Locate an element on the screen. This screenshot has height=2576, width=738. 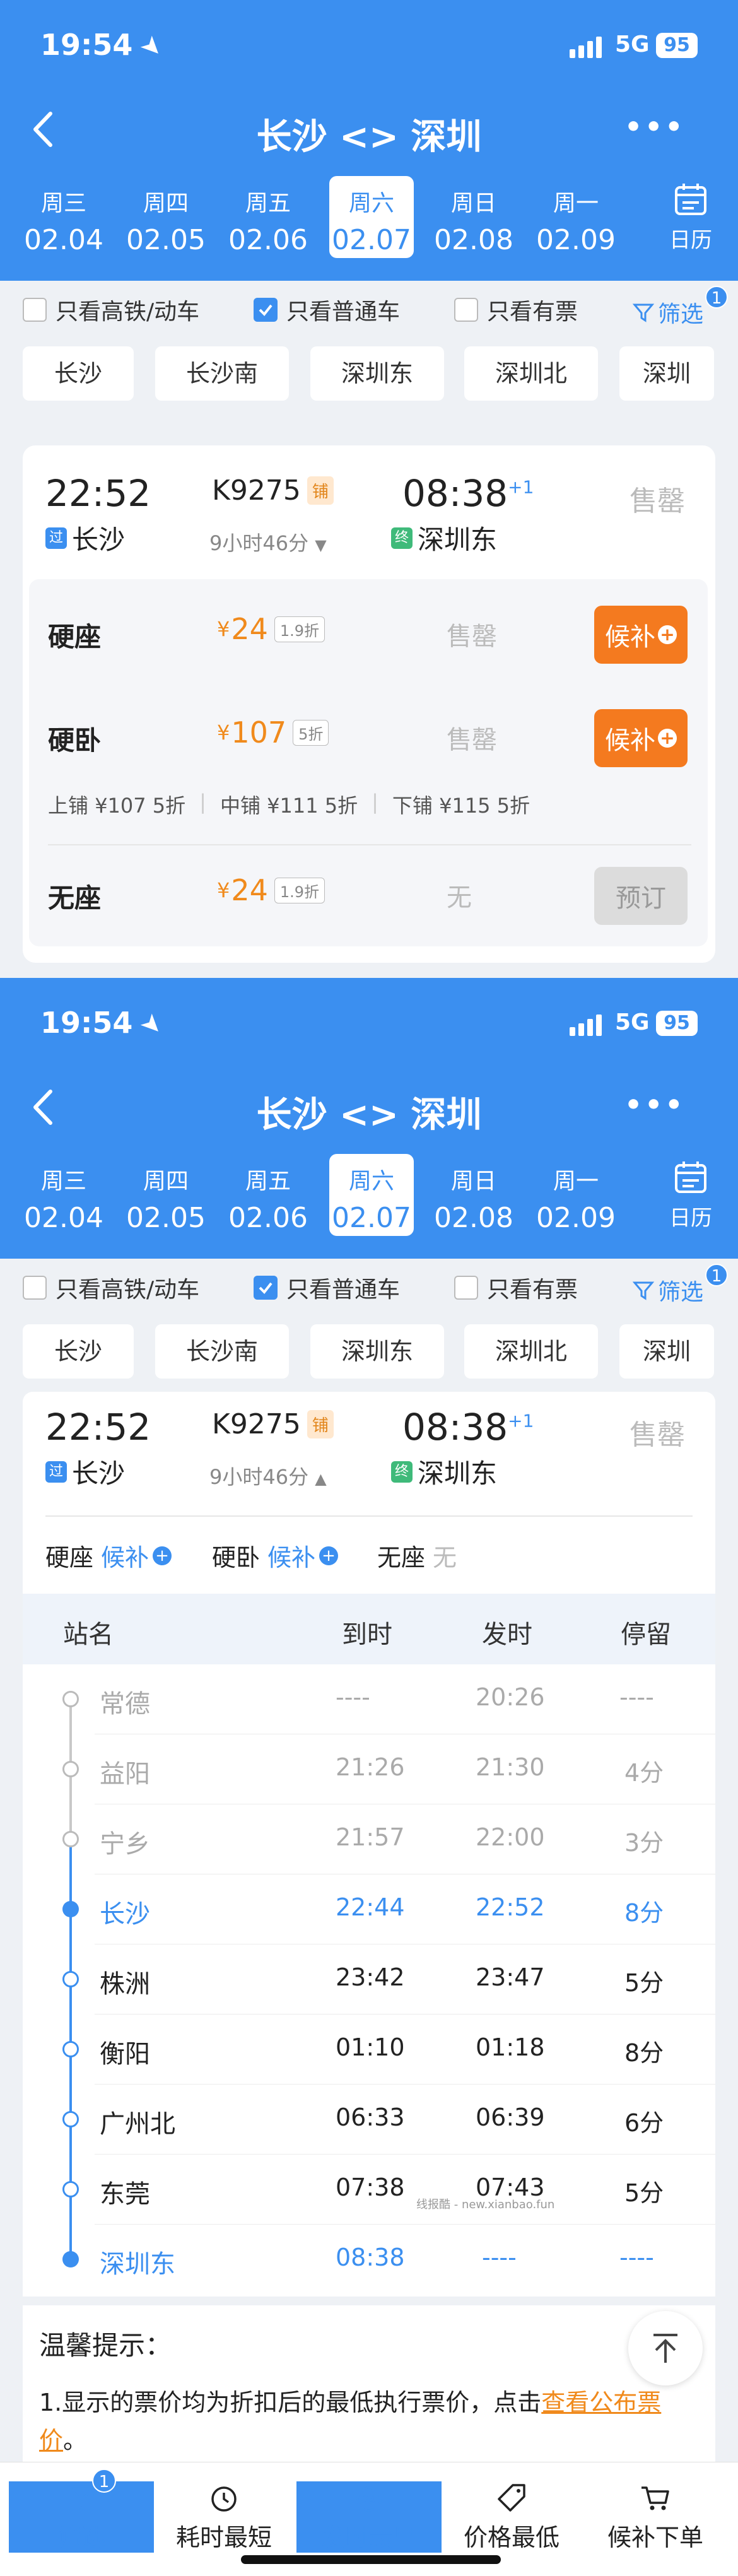
filter-label: 只看有票 is located at coordinates (532, 1290).